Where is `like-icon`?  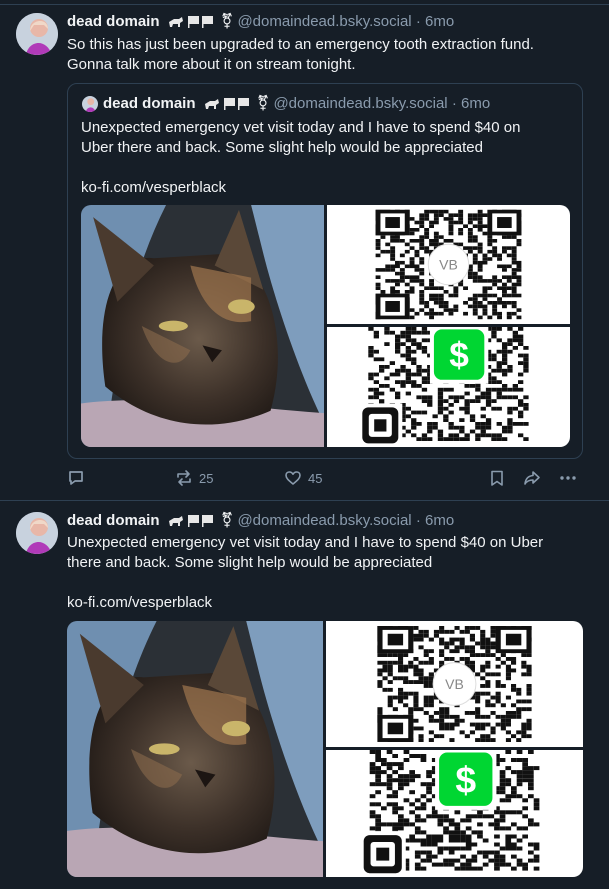
like-icon is located at coordinates (293, 478).